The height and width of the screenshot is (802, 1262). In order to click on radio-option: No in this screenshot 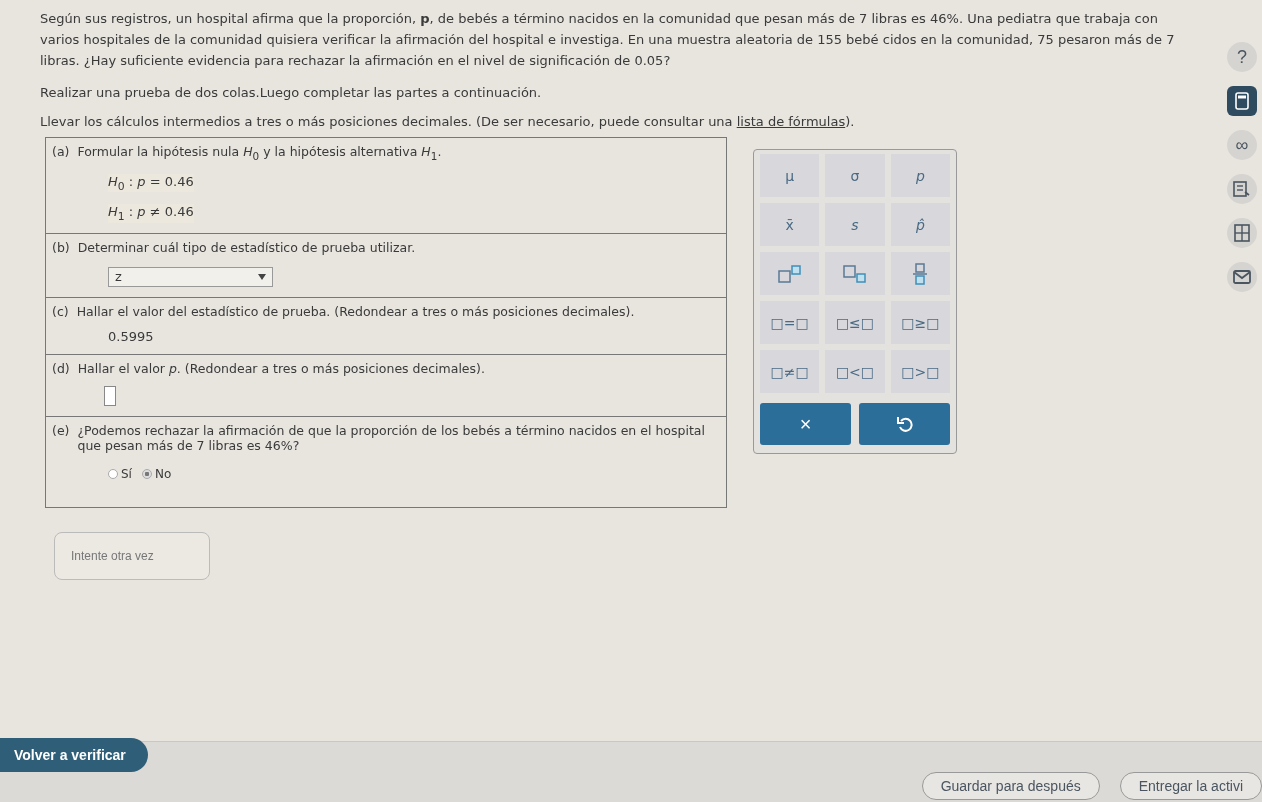, I will do `click(156, 473)`.